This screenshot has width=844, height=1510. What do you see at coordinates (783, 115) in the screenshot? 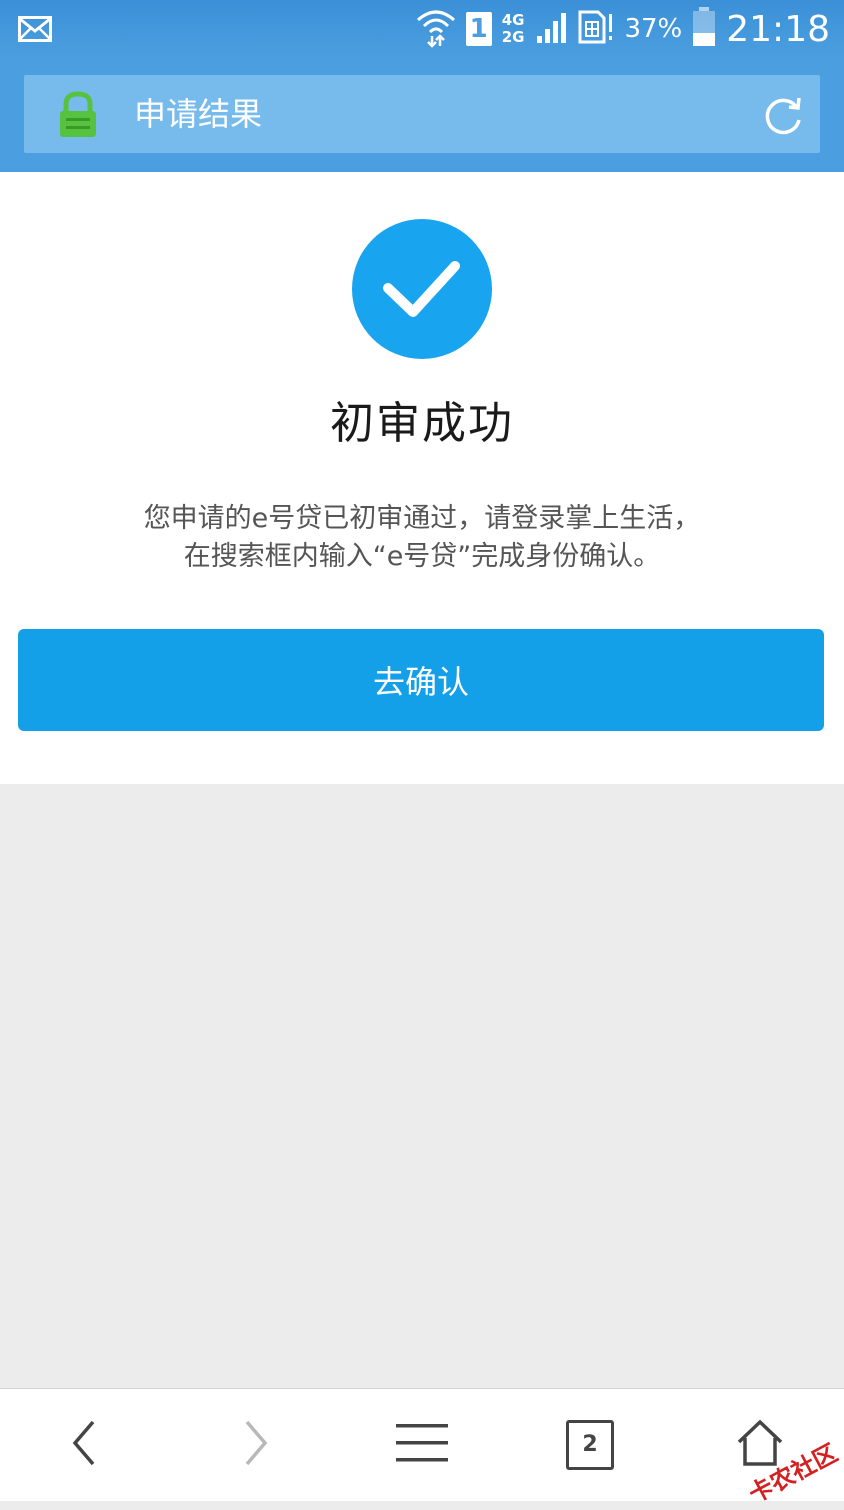
I see `refresh-icon` at bounding box center [783, 115].